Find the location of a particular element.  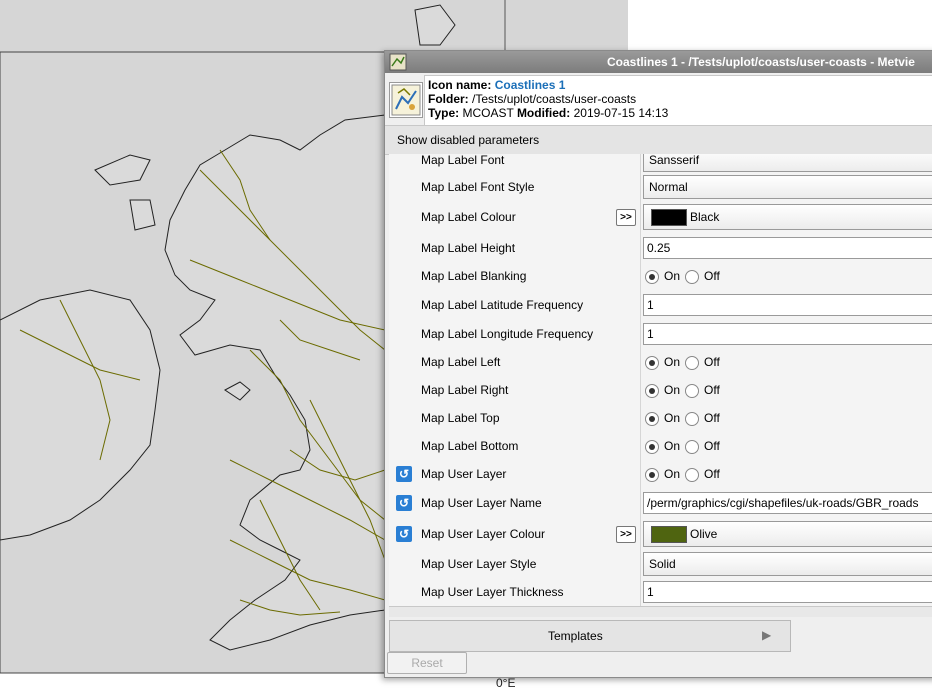

reset-button: Reset is located at coordinates (427, 663).